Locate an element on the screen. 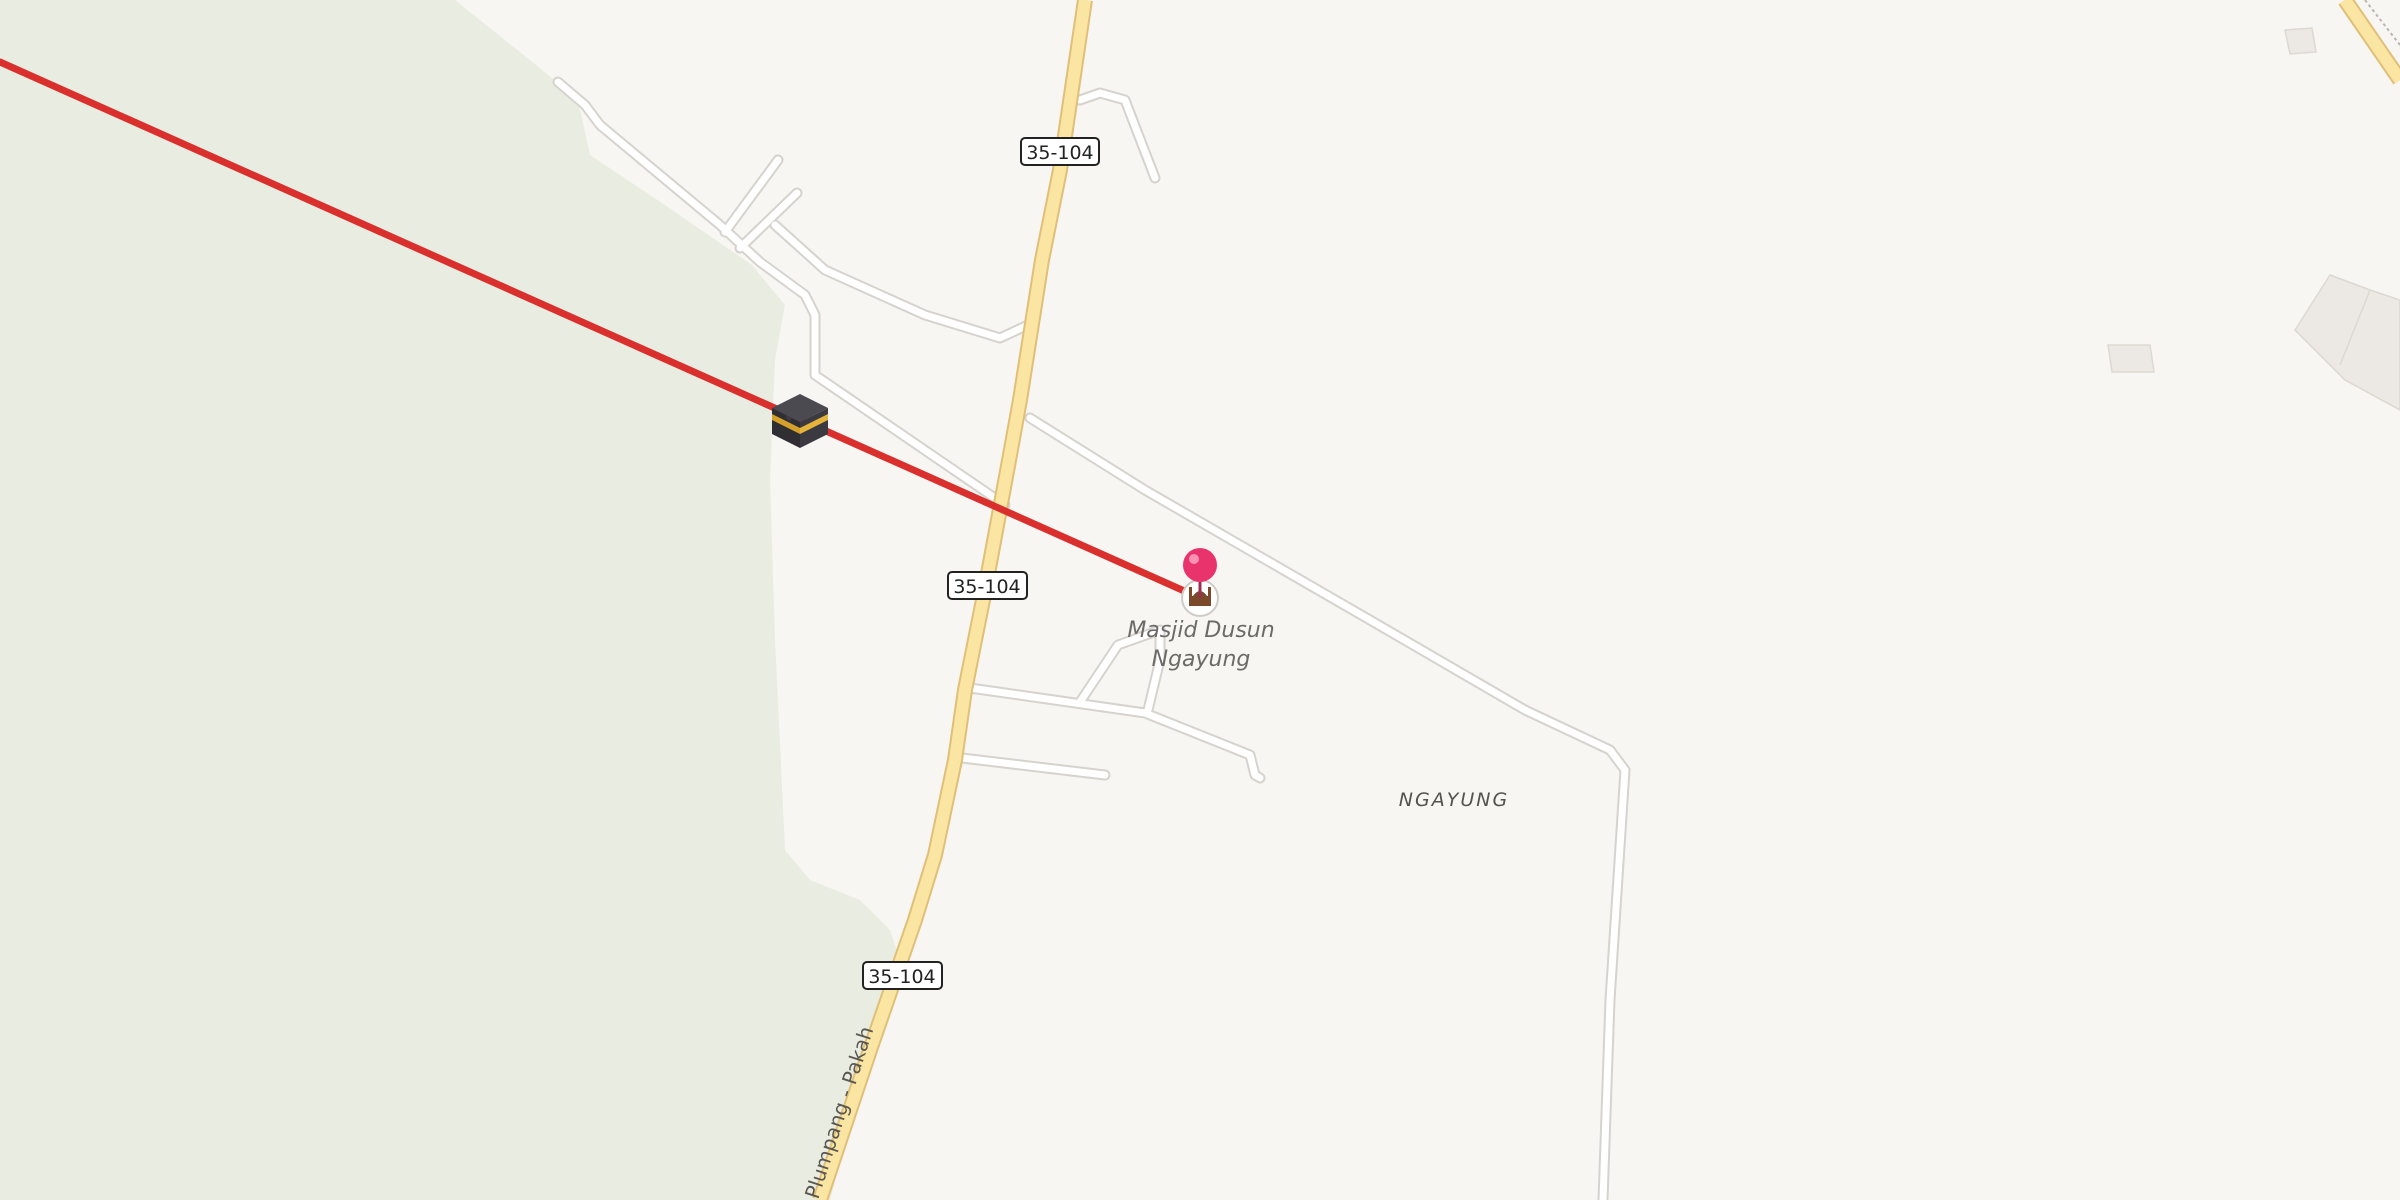 The width and height of the screenshot is (2400, 1200). kaaba-icon is located at coordinates (800, 421).